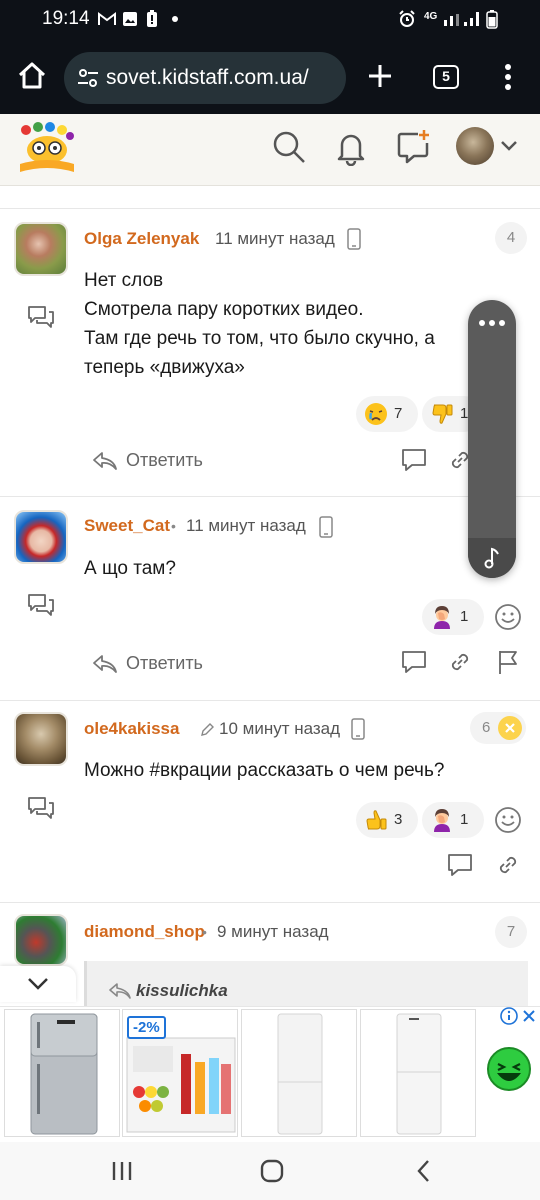  Describe the element at coordinates (270, 20) in the screenshot. I see `status-bar: 19:14 4G` at that location.